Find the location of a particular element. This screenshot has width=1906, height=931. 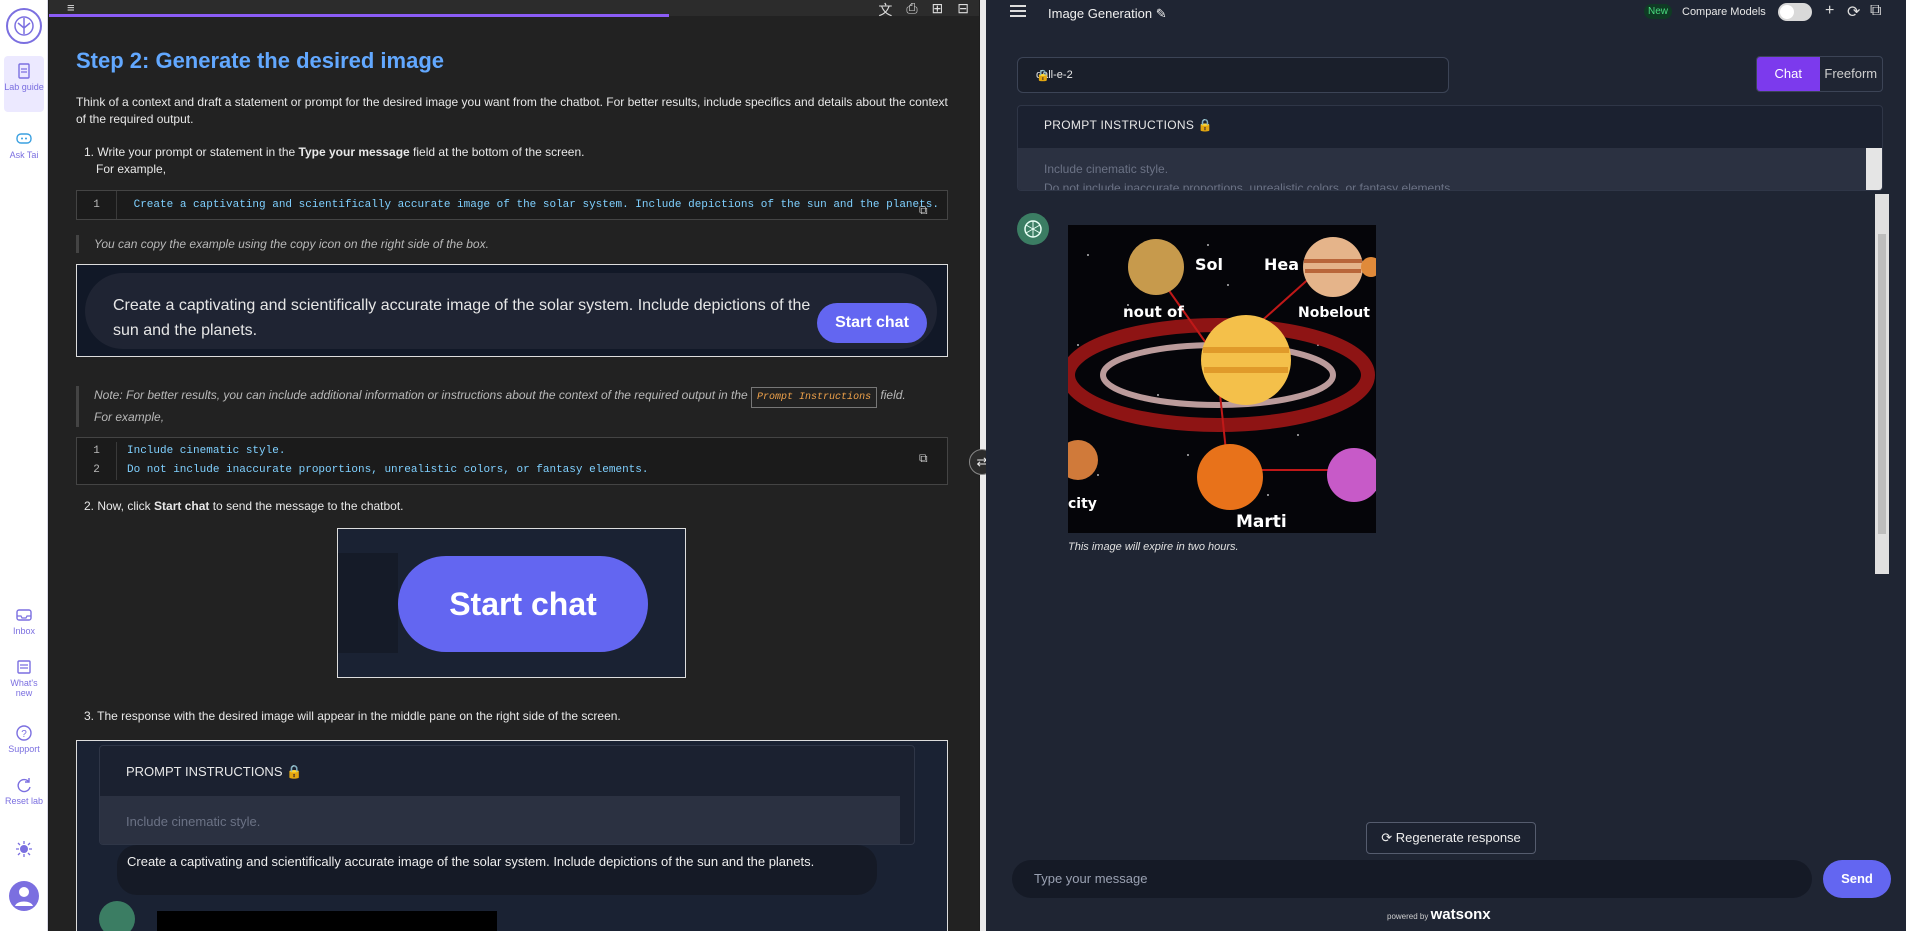

rail-label: Ask Tai is located at coordinates (24, 155).